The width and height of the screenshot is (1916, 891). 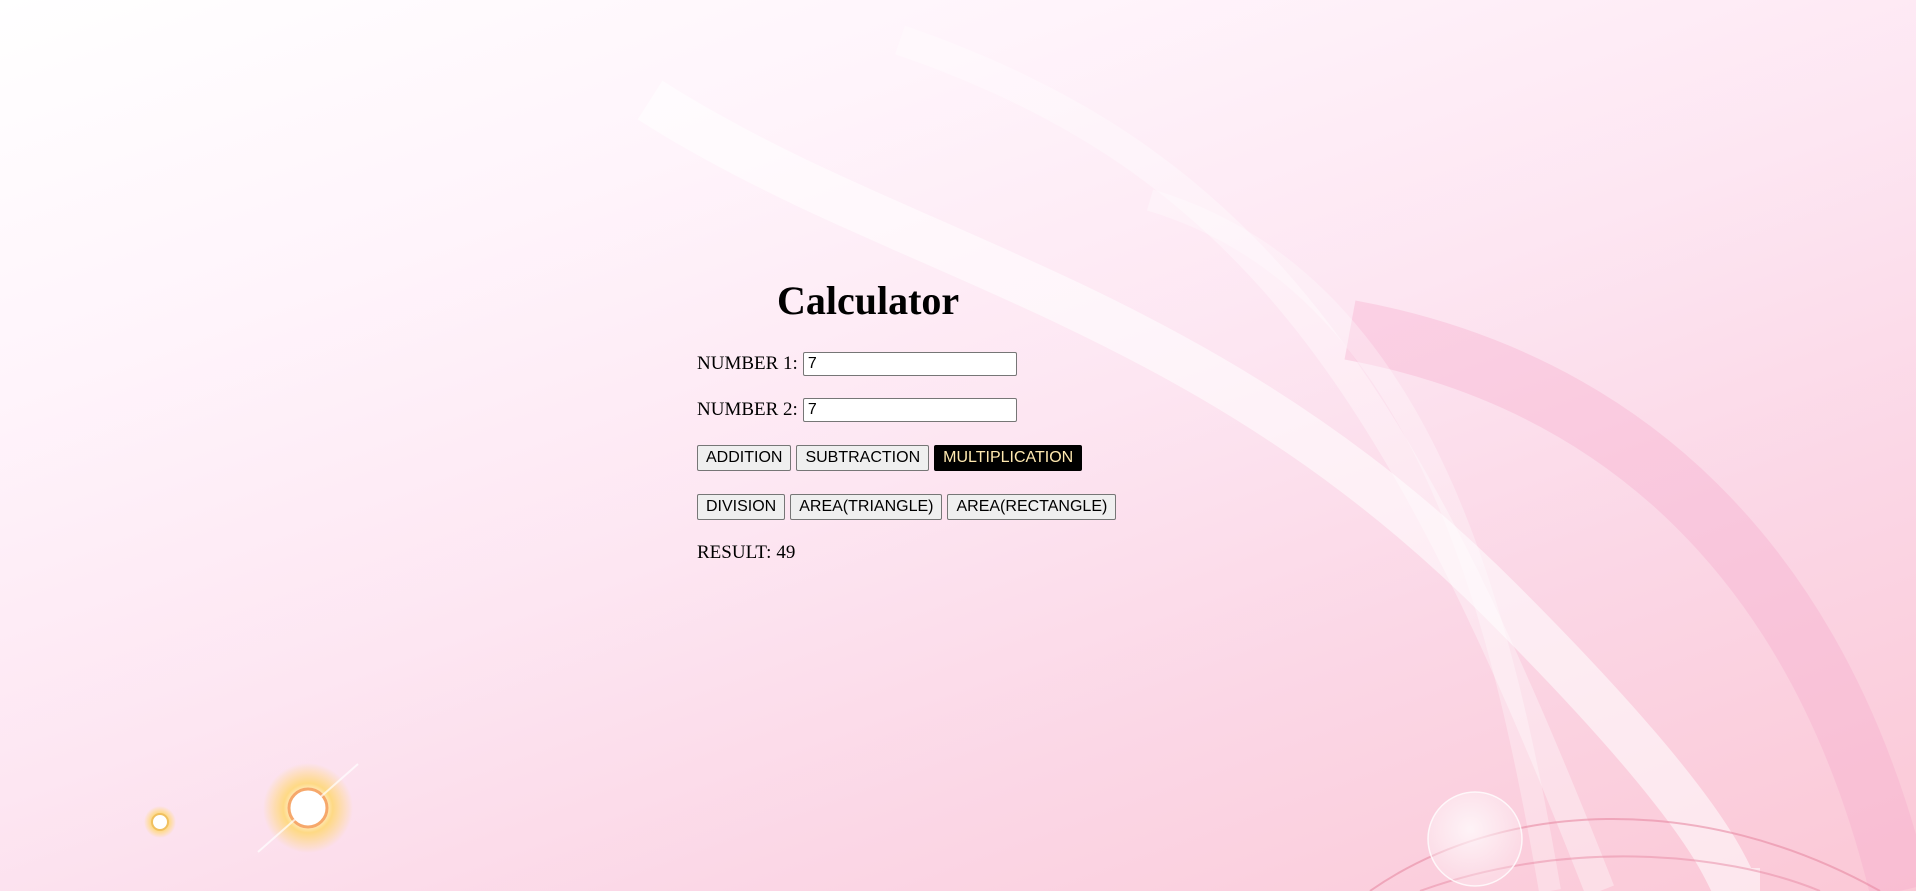 I want to click on number1-label: NUMBER 1:, so click(x=747, y=363).